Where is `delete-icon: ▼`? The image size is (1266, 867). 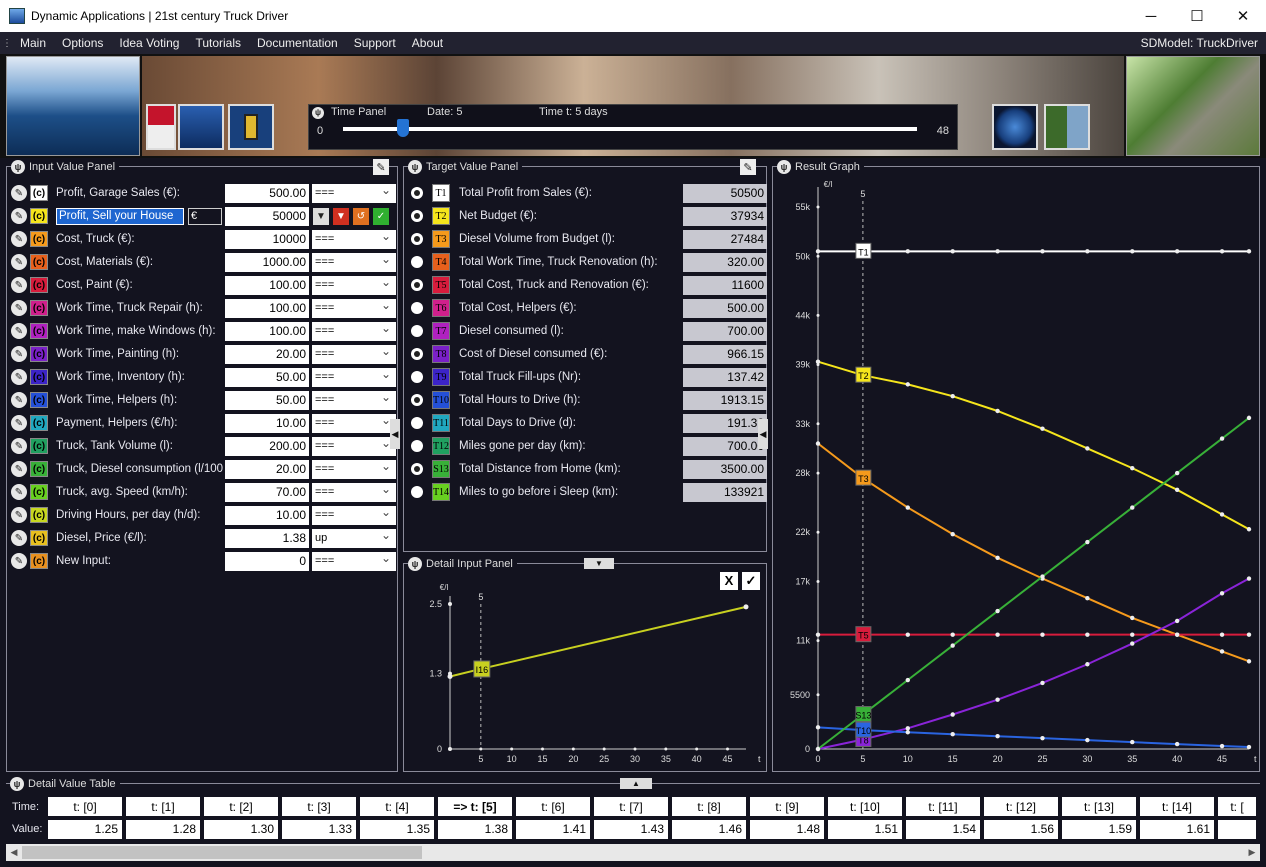
delete-icon: ▼ is located at coordinates (341, 216).